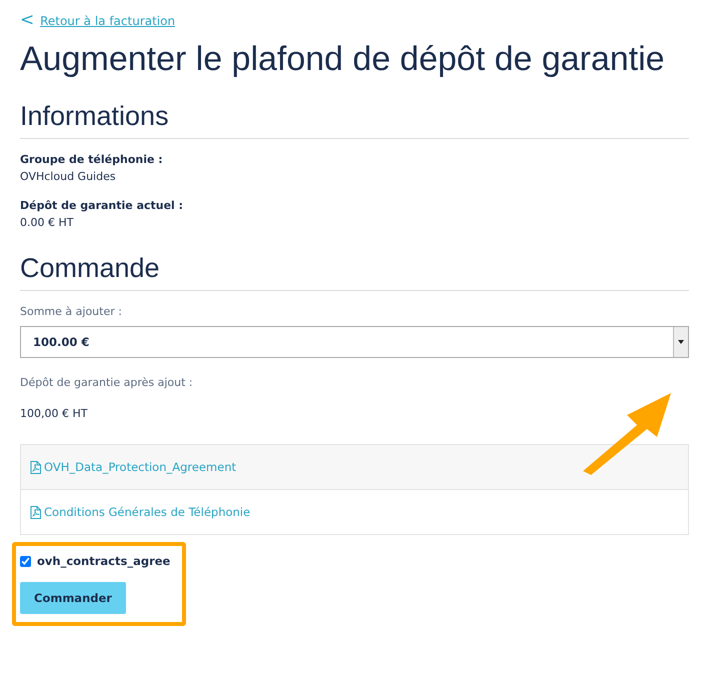 This screenshot has height=680, width=710. Describe the element at coordinates (343, 59) in the screenshot. I see `page-title: Augmenter le plafond de dépôt de garantie` at that location.